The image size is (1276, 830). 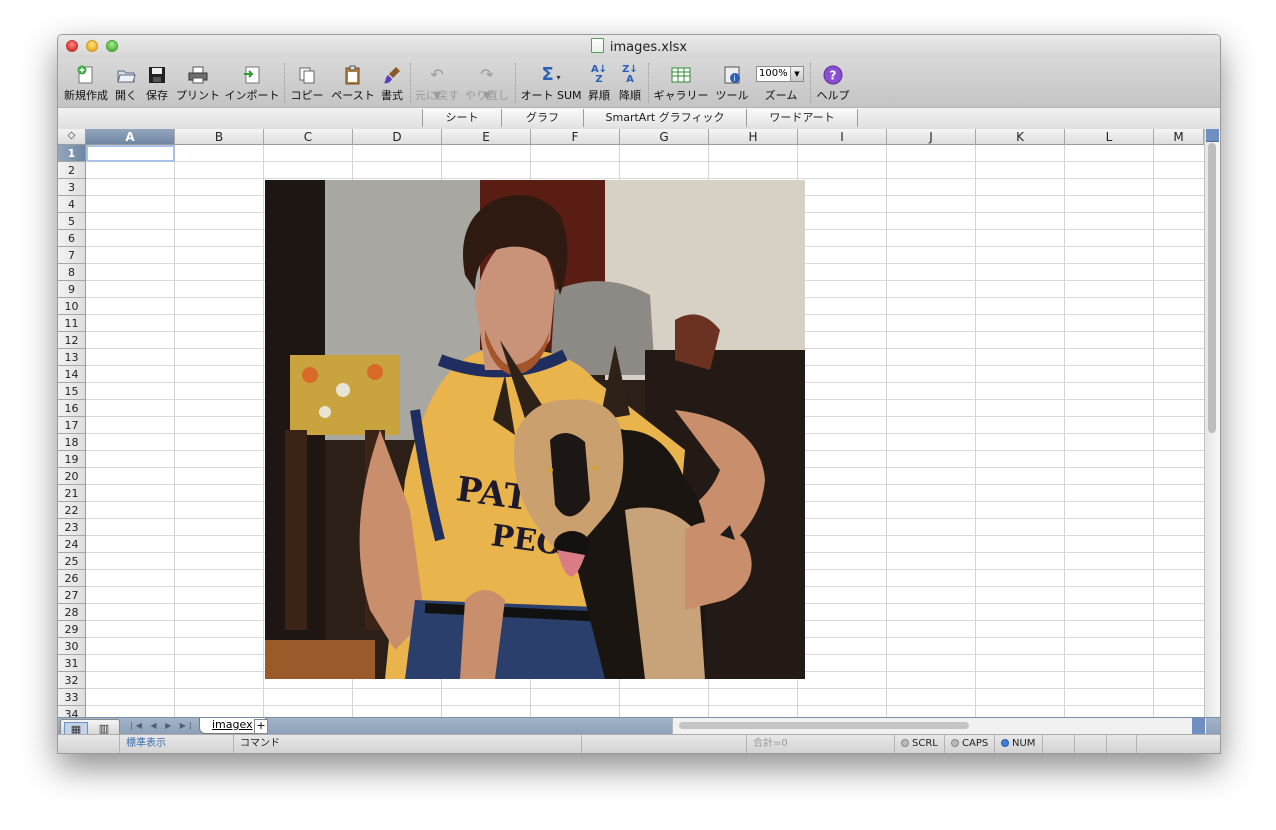 I want to click on column-header-a: A, so click(x=130, y=137).